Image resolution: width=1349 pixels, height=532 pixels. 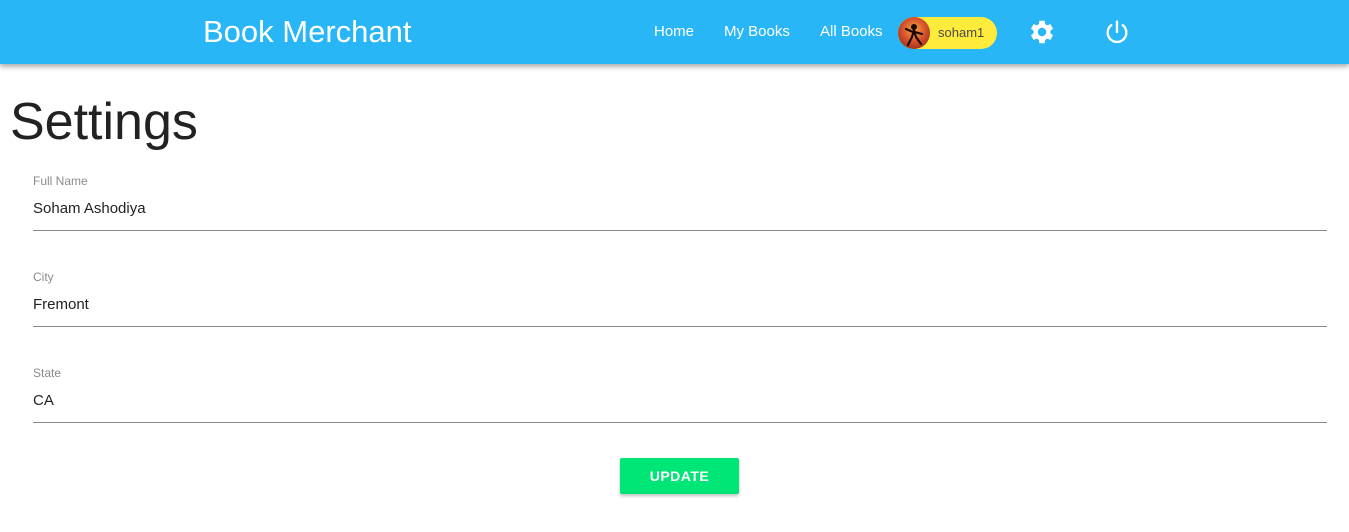 What do you see at coordinates (680, 400) in the screenshot?
I see `state-input` at bounding box center [680, 400].